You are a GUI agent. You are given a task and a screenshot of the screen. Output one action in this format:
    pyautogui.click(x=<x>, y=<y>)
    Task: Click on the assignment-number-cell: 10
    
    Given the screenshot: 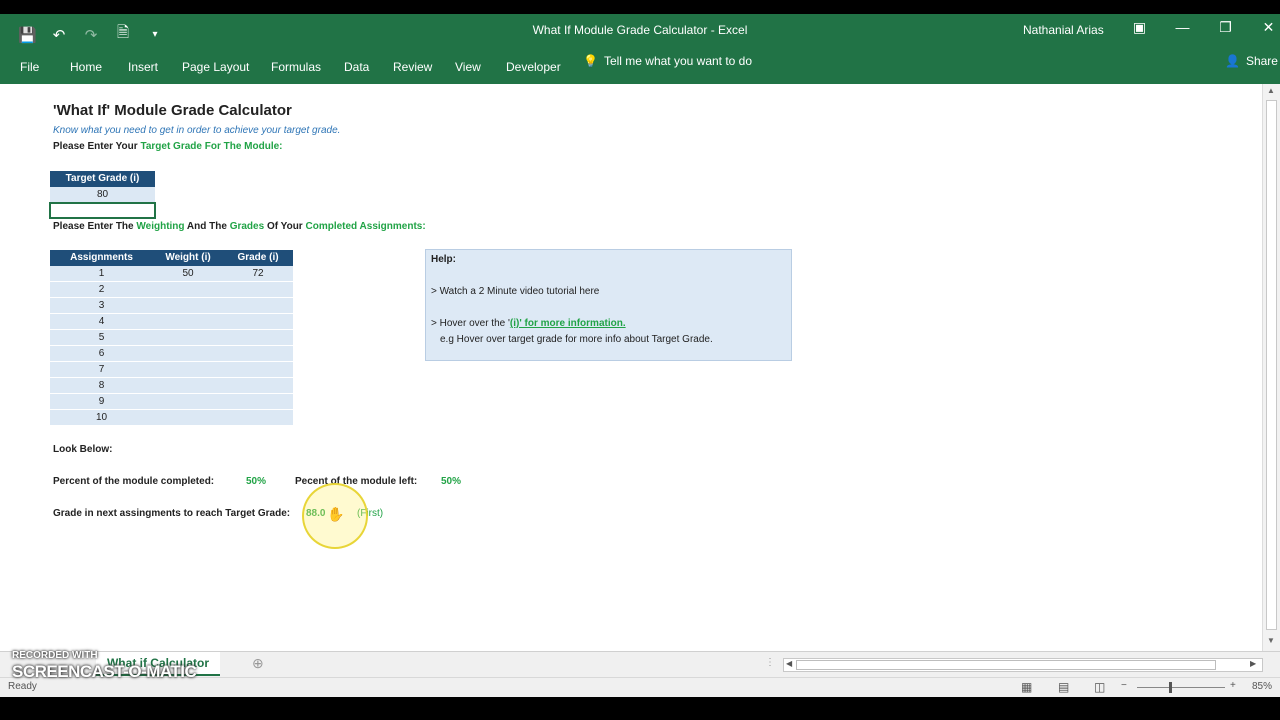 What is the action you would take?
    pyautogui.click(x=101, y=418)
    